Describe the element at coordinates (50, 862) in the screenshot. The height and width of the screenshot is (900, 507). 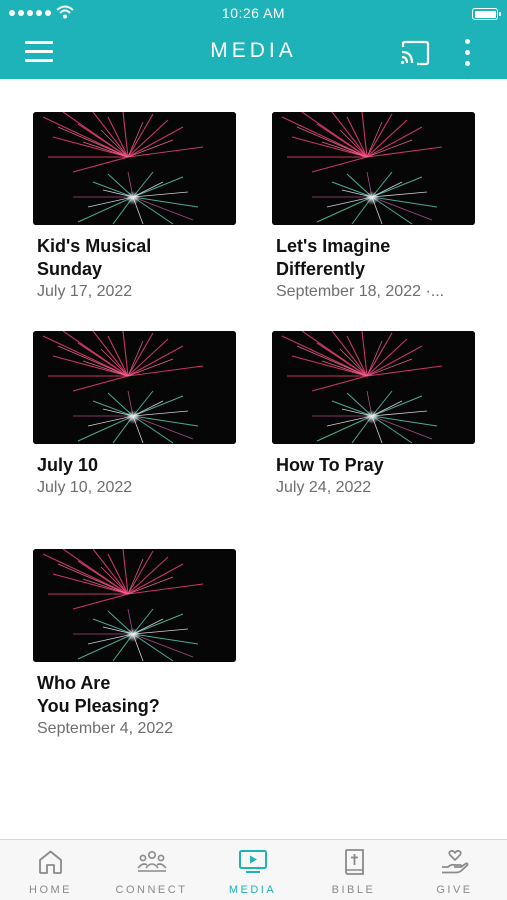
I see `home-icon` at that location.